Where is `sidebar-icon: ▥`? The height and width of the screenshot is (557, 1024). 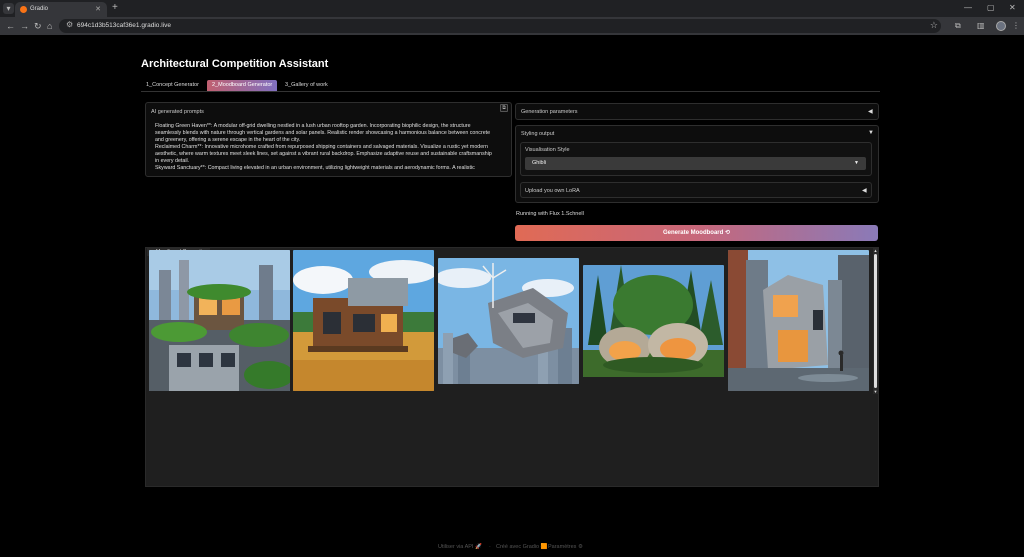 sidebar-icon: ▥ is located at coordinates (981, 26).